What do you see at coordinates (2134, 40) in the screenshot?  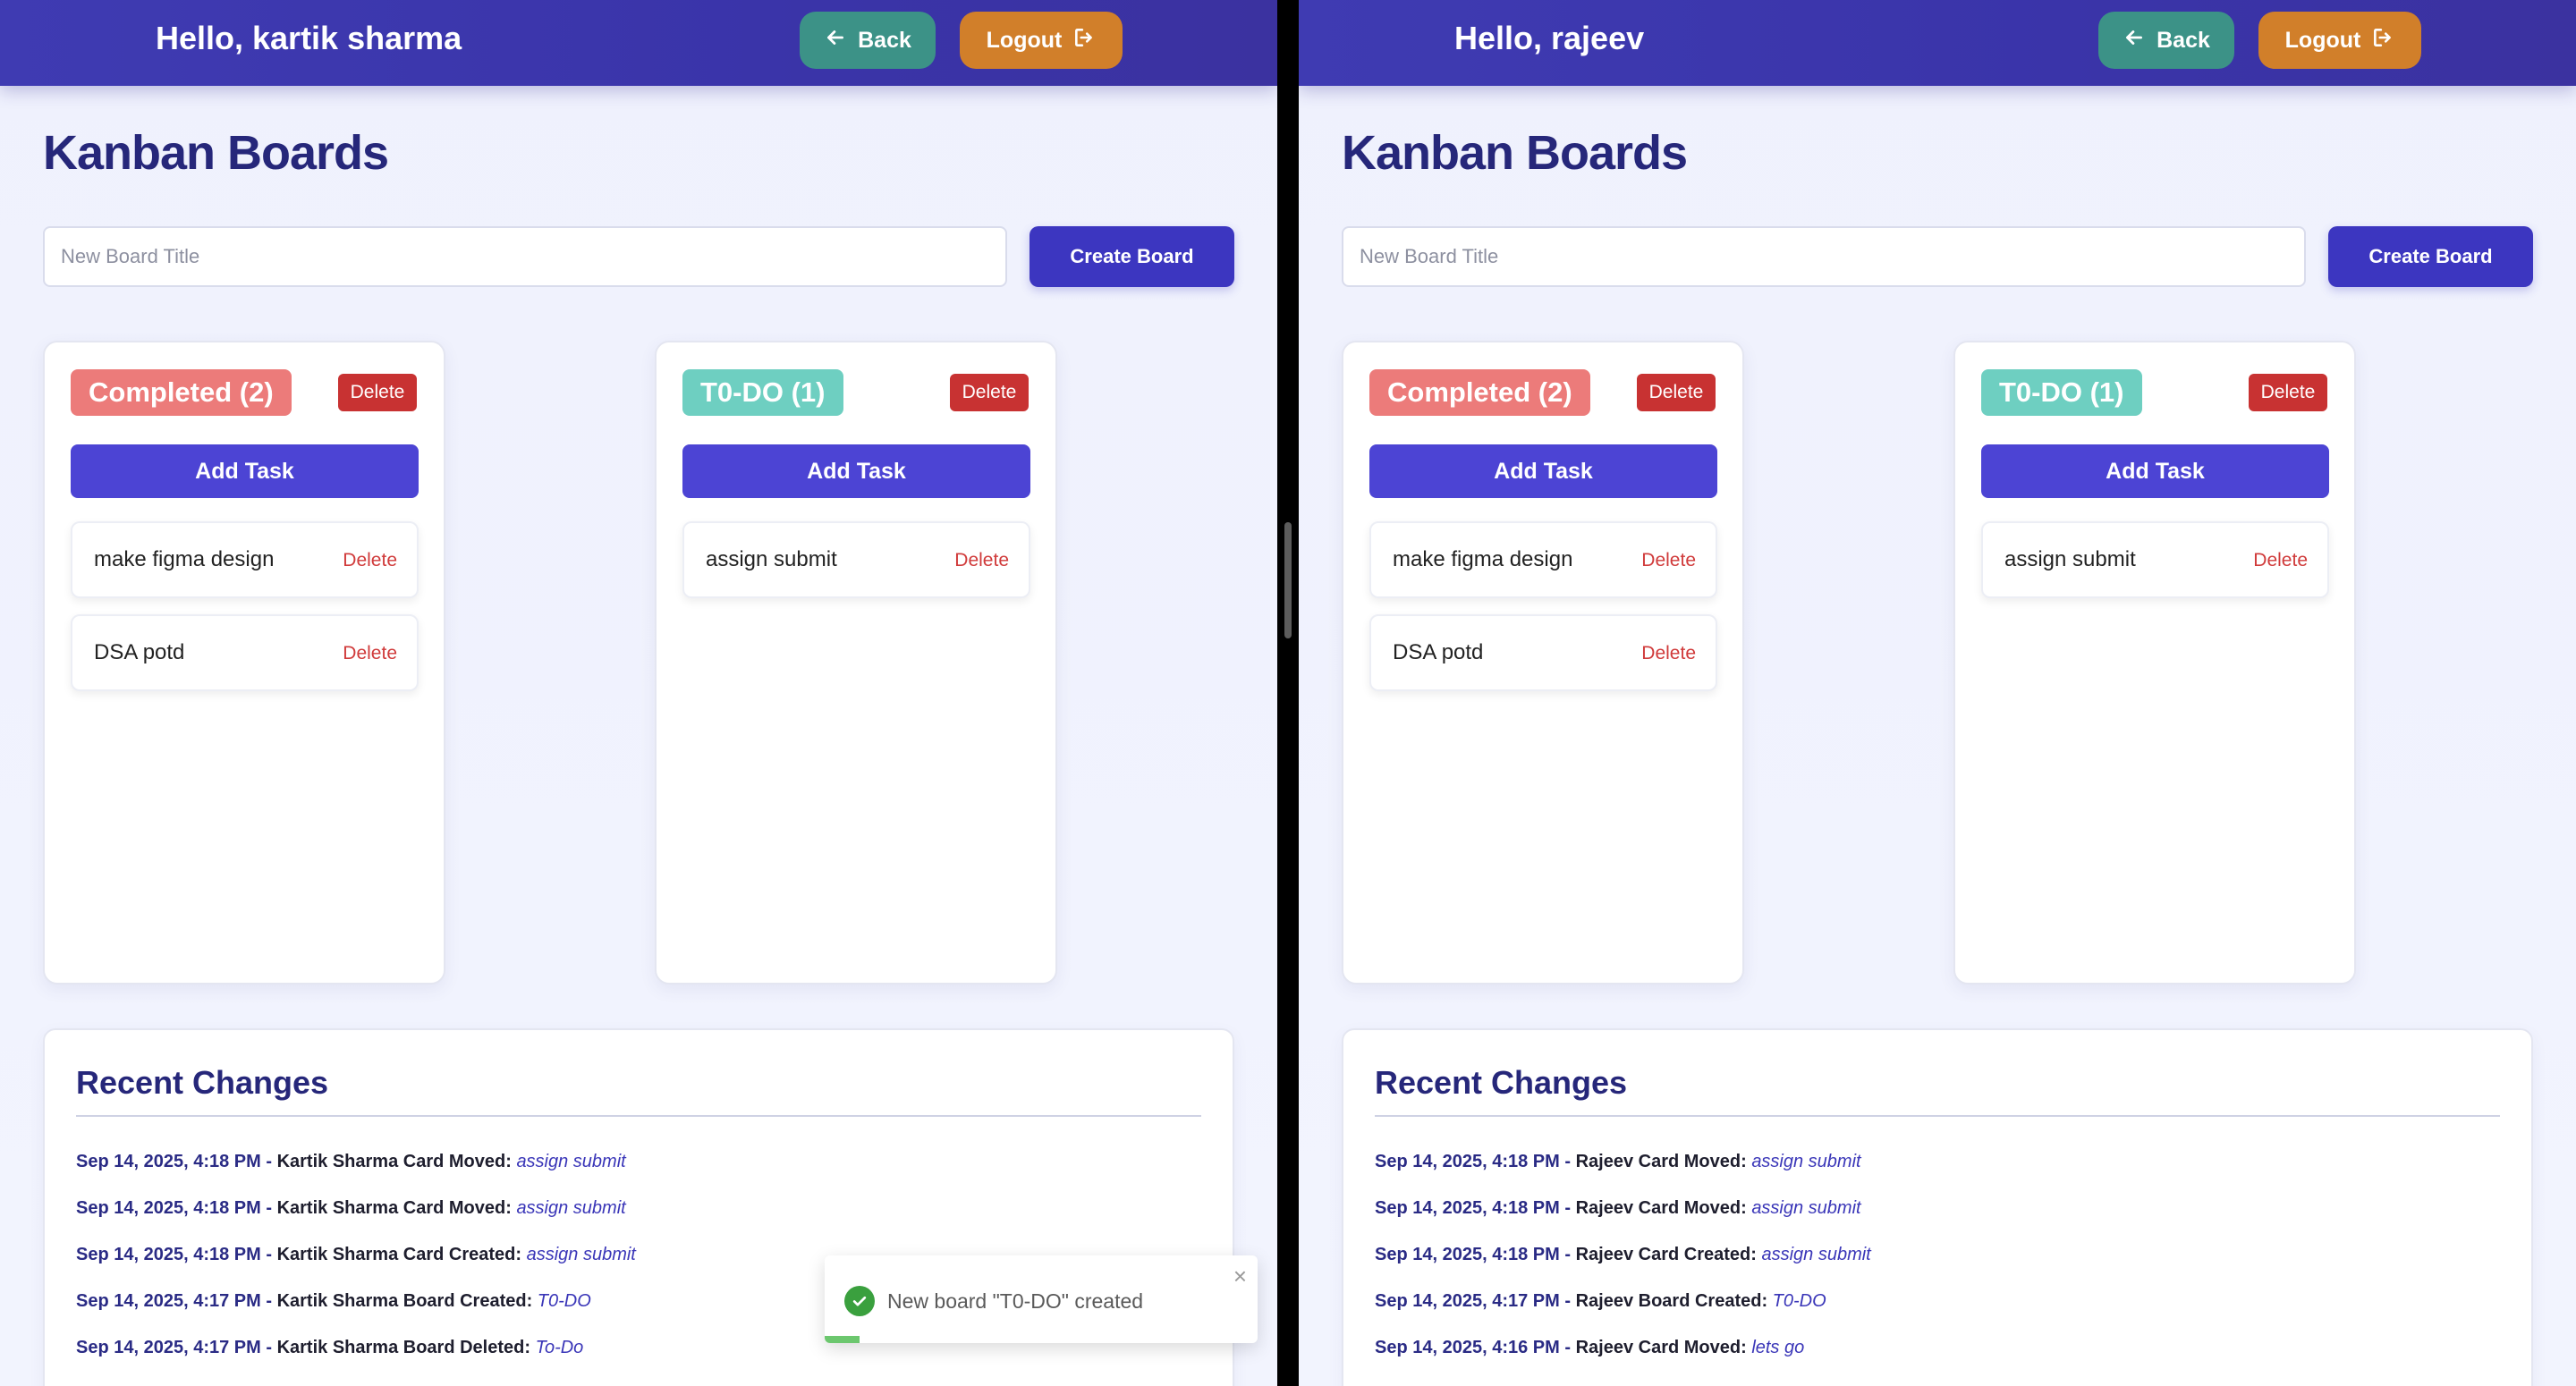 I see `arrow-left-icon` at bounding box center [2134, 40].